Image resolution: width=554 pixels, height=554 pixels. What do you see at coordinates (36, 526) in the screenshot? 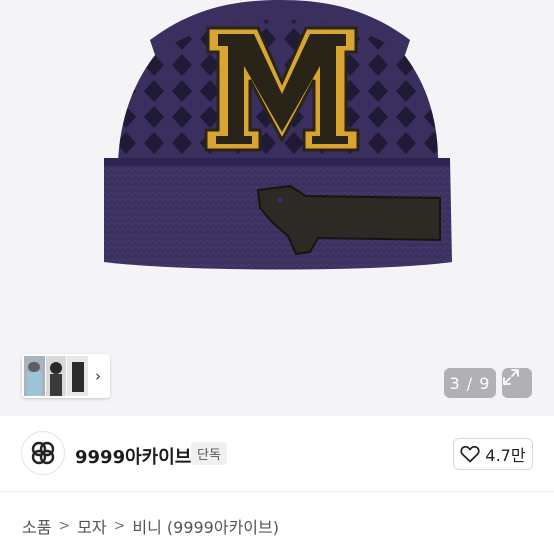
I see `breadcrumb-item-category: 소품` at bounding box center [36, 526].